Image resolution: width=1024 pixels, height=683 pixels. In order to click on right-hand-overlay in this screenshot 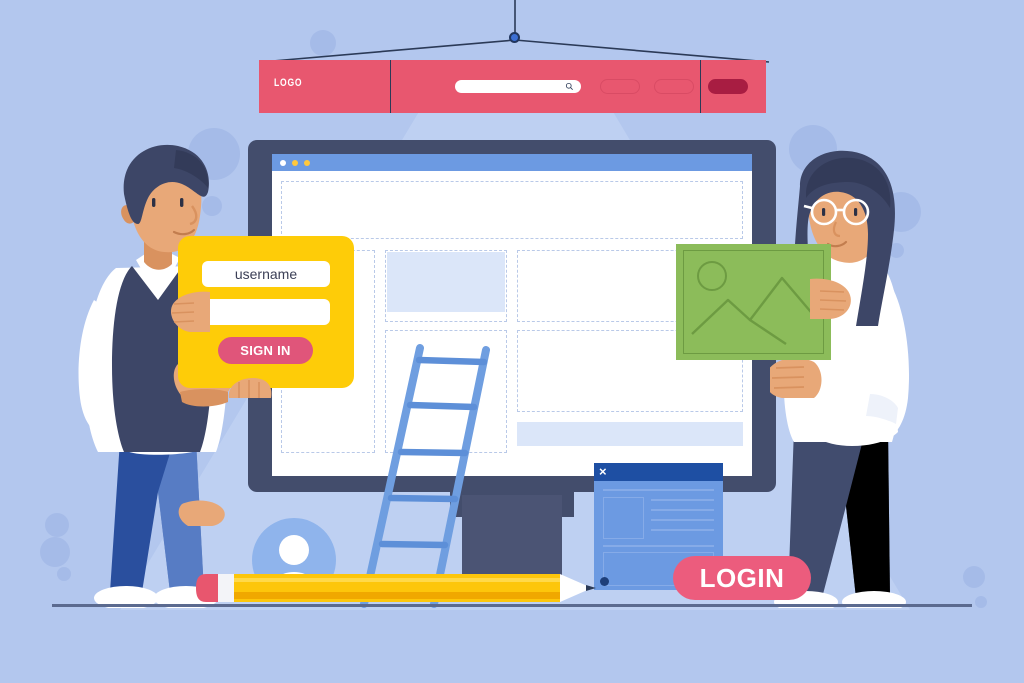, I will do `click(830, 298)`.